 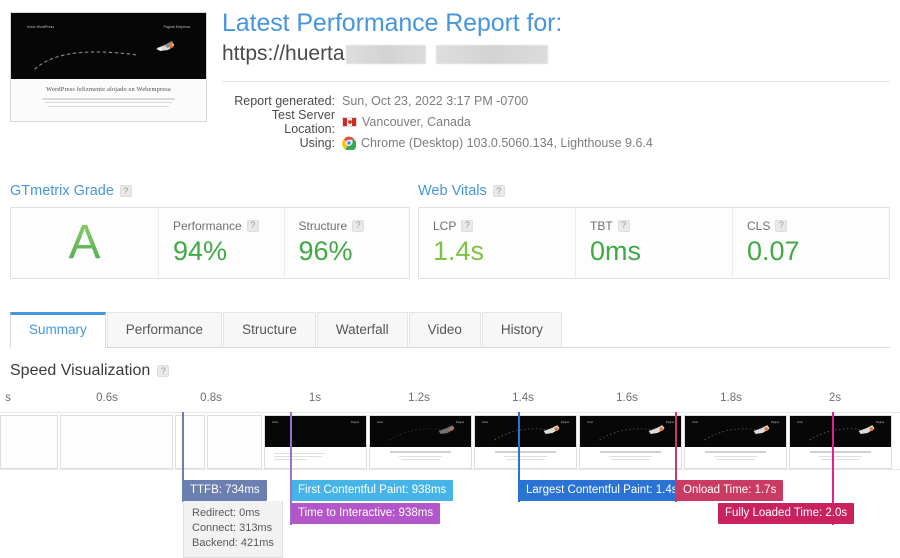 What do you see at coordinates (786, 513) in the screenshot?
I see `marker-label: Fully Loaded Time: 2.0s` at bounding box center [786, 513].